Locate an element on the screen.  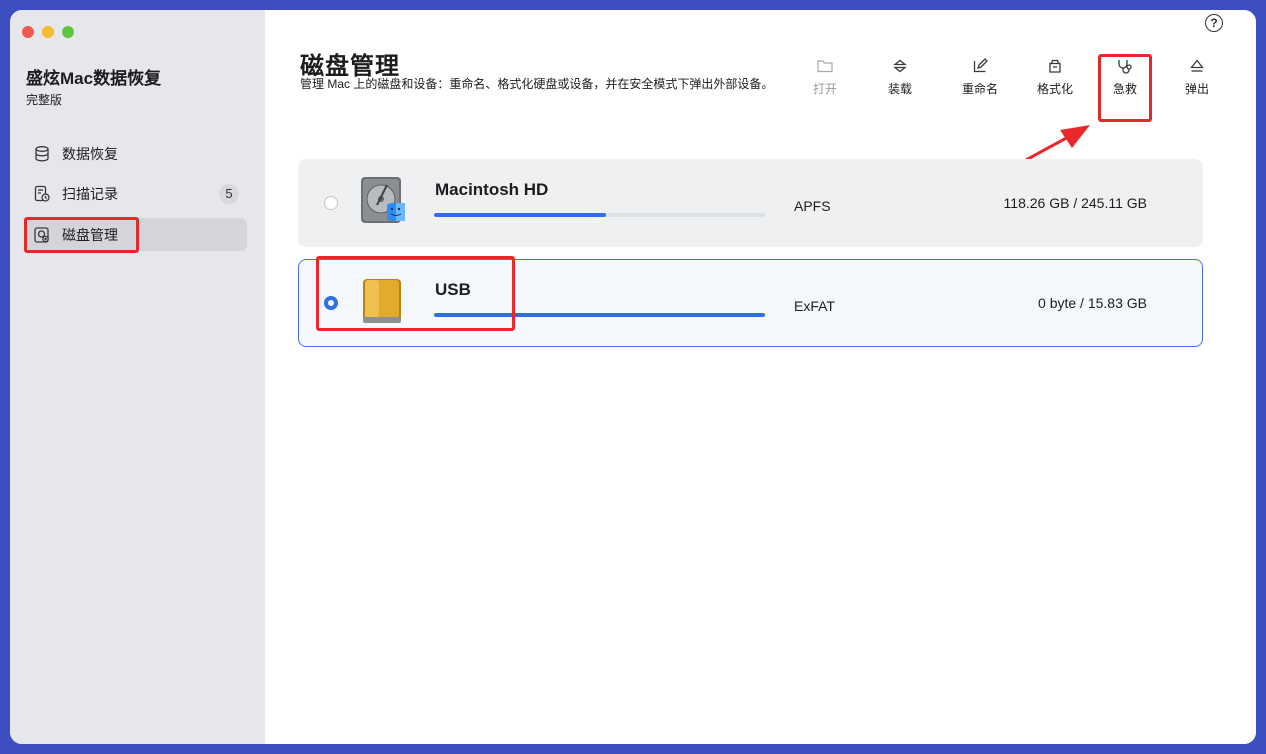
disk-capacity: 118.26 GB / 245.11 GB is located at coordinates (1075, 203).